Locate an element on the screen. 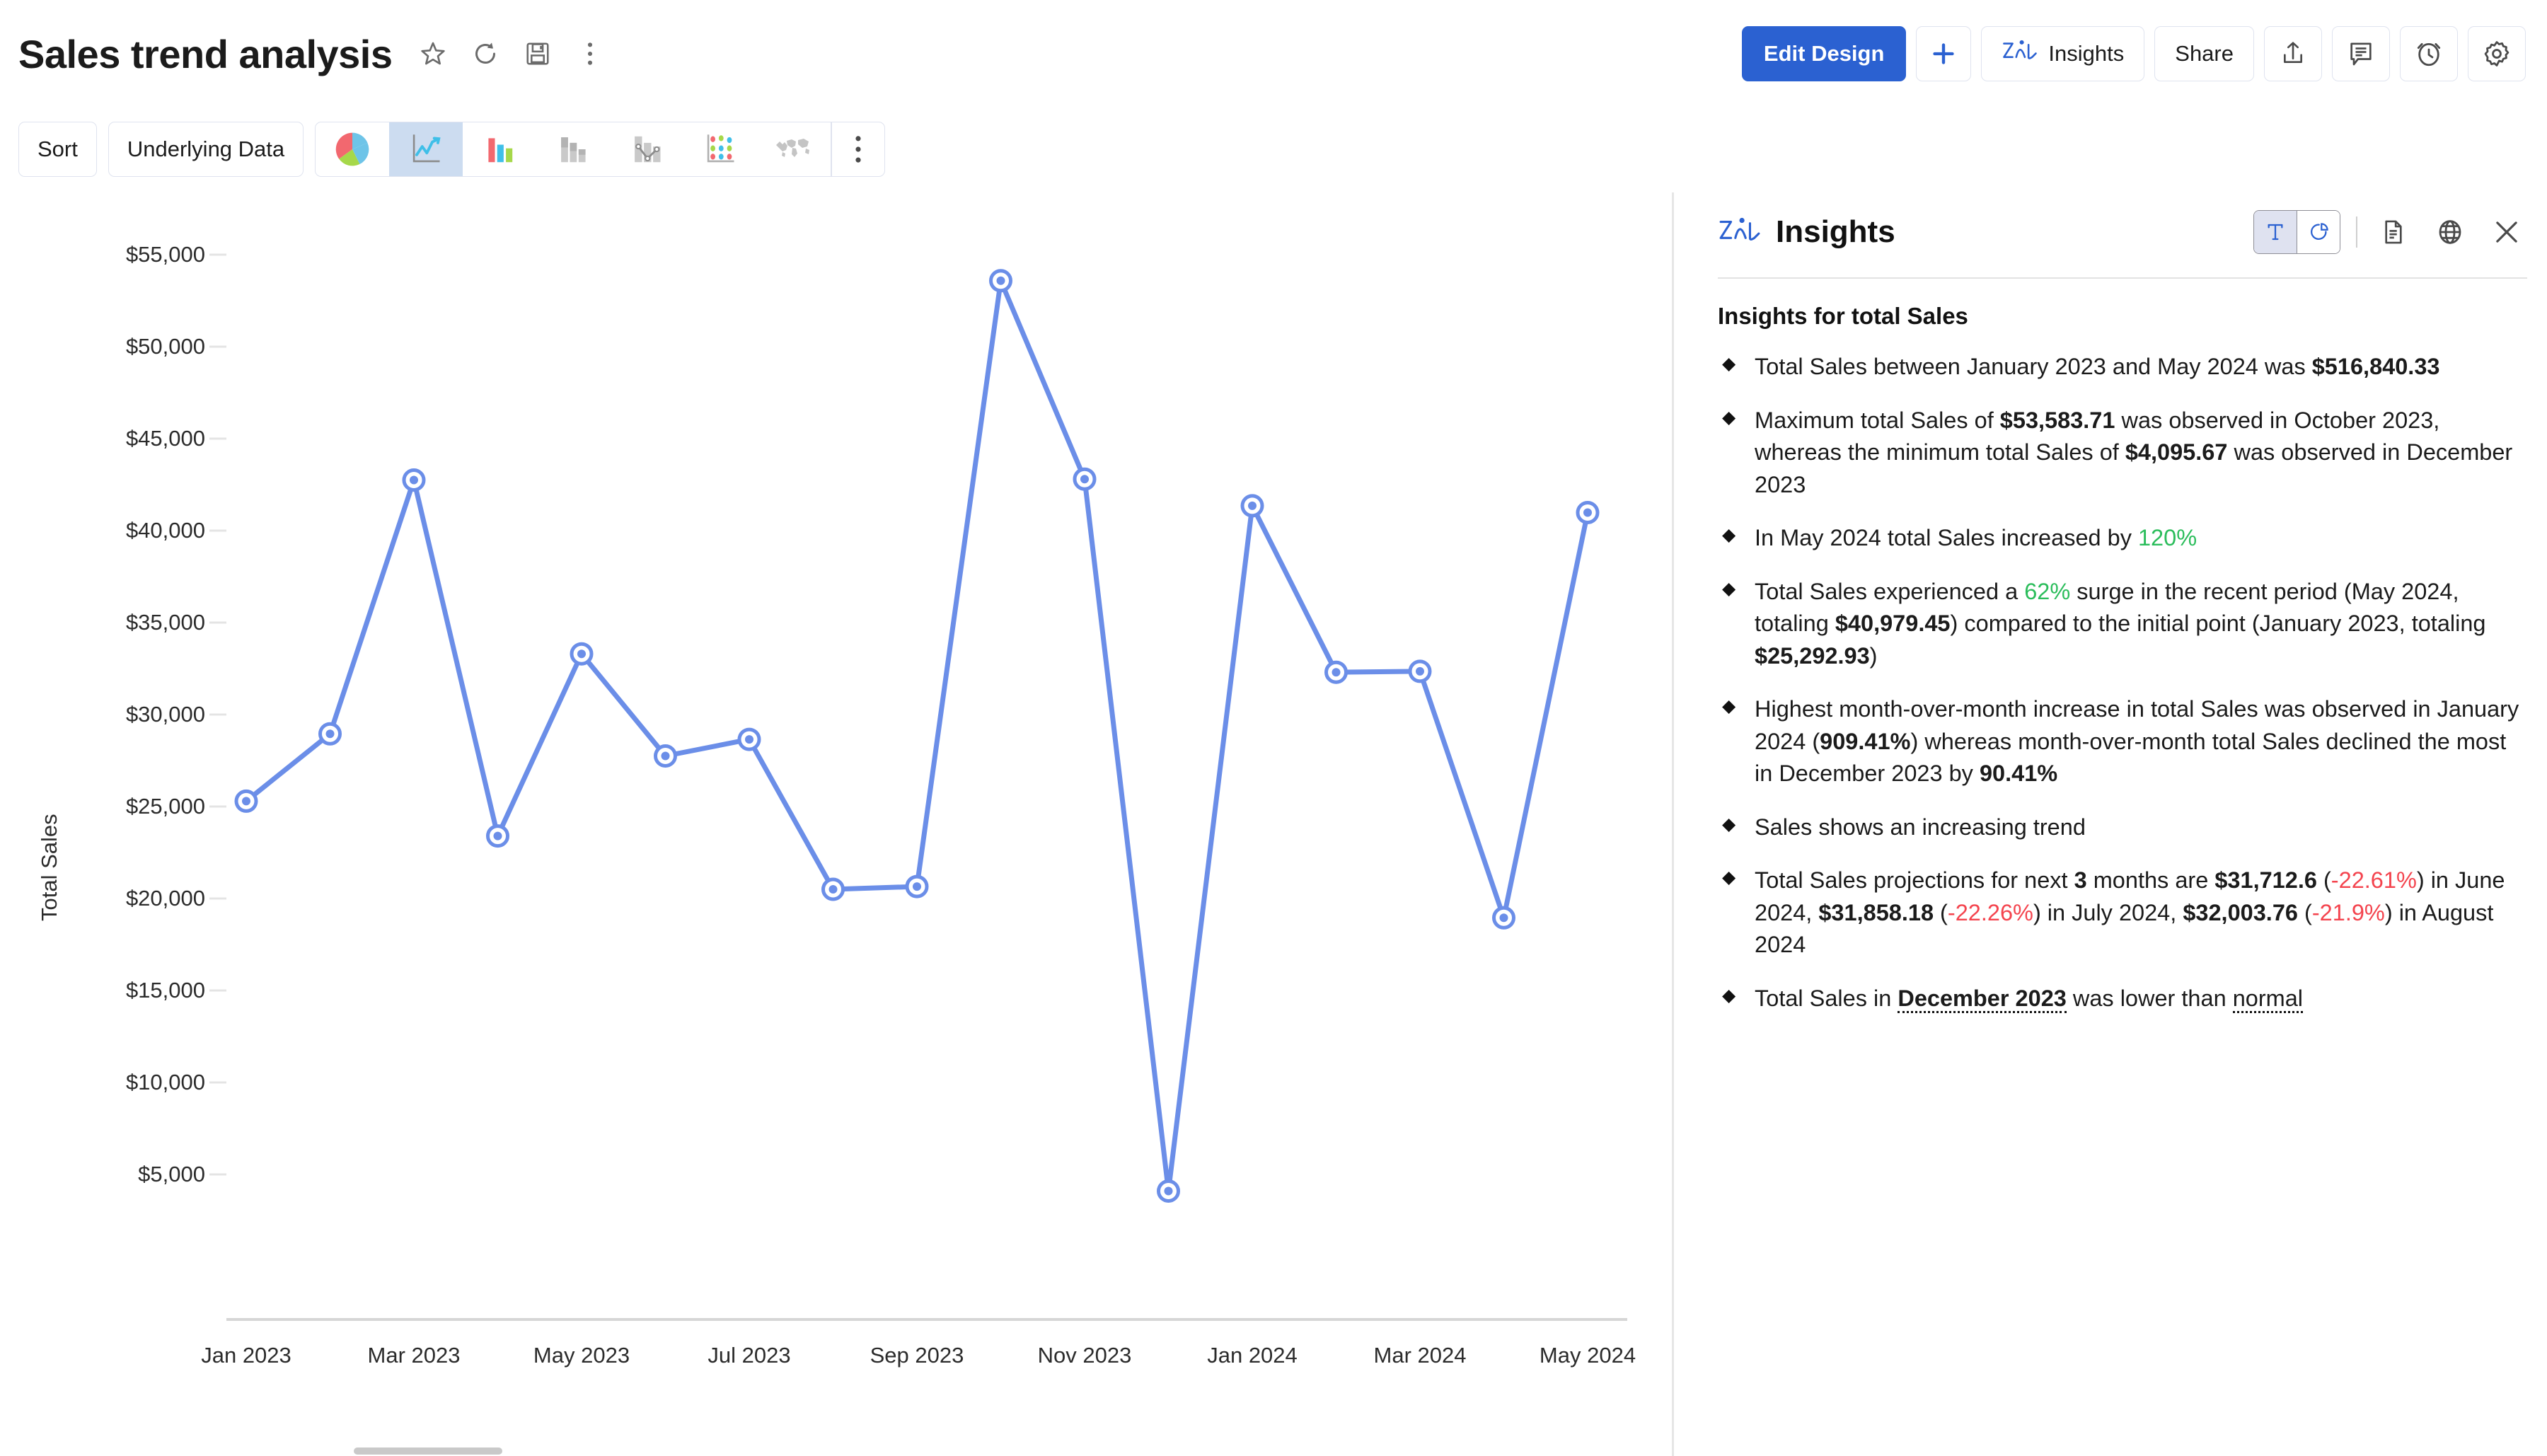 This screenshot has height=1456, width=2547. insight-text-fragment: $31,858.18 is located at coordinates (1876, 912).